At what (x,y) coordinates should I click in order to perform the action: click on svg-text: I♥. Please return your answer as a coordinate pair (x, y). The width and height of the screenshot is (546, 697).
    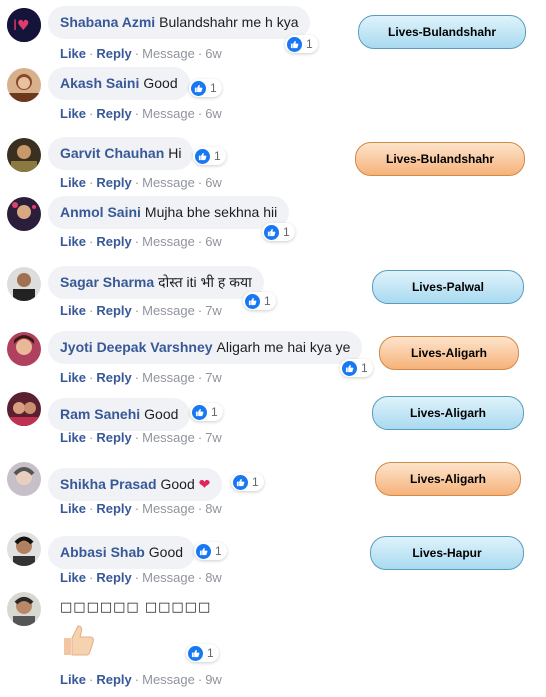
    Looking at the image, I should click on (21, 26).